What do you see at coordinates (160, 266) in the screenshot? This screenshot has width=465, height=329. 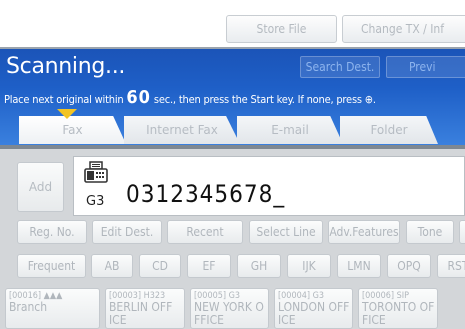 I see `index-cd: CD` at bounding box center [160, 266].